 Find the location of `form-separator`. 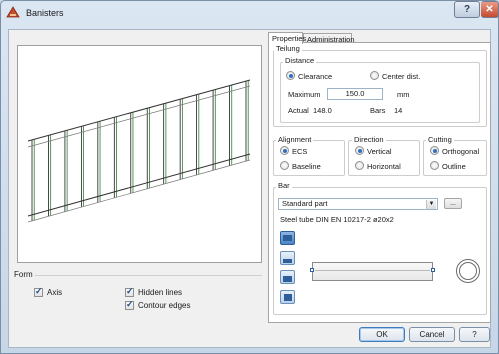

form-separator is located at coordinates (139, 275).